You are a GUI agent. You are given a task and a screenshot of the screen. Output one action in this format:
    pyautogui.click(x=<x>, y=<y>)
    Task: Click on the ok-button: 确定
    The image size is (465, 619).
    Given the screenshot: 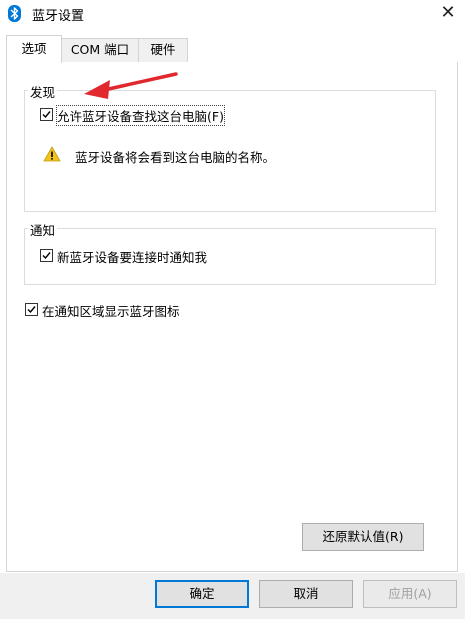 What is the action you would take?
    pyautogui.click(x=202, y=594)
    